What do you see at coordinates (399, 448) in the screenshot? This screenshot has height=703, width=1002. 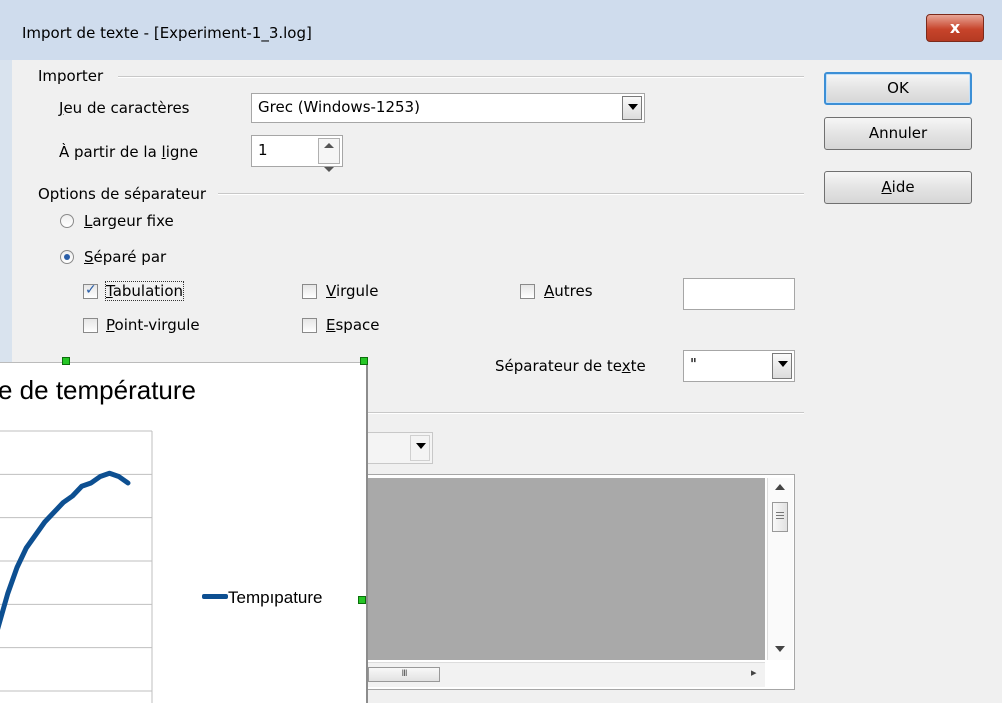 I see `column-type-select` at bounding box center [399, 448].